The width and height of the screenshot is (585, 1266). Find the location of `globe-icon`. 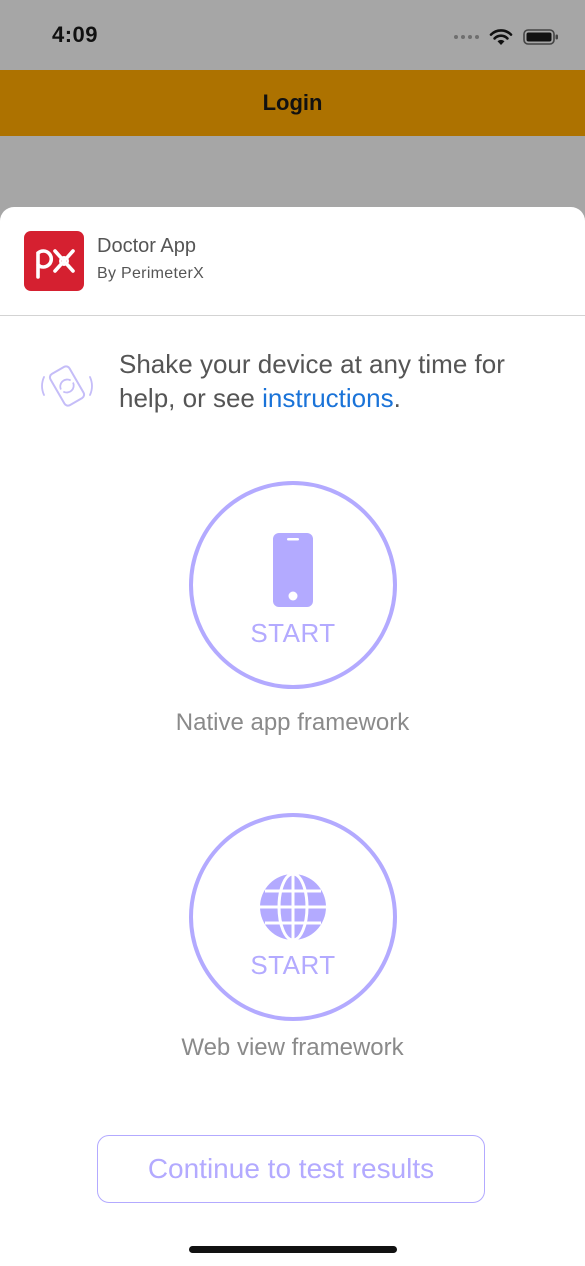

globe-icon is located at coordinates (293, 907).